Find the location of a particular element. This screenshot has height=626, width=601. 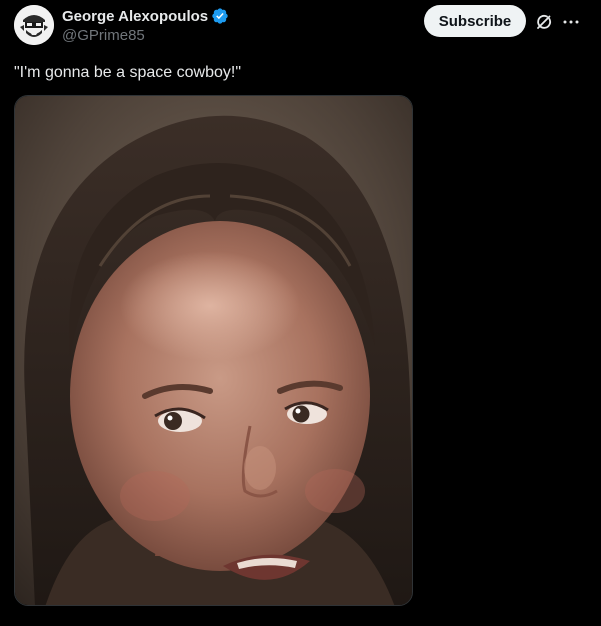

author-block: George Alexopoulos @GPrime85 is located at coordinates (145, 26).